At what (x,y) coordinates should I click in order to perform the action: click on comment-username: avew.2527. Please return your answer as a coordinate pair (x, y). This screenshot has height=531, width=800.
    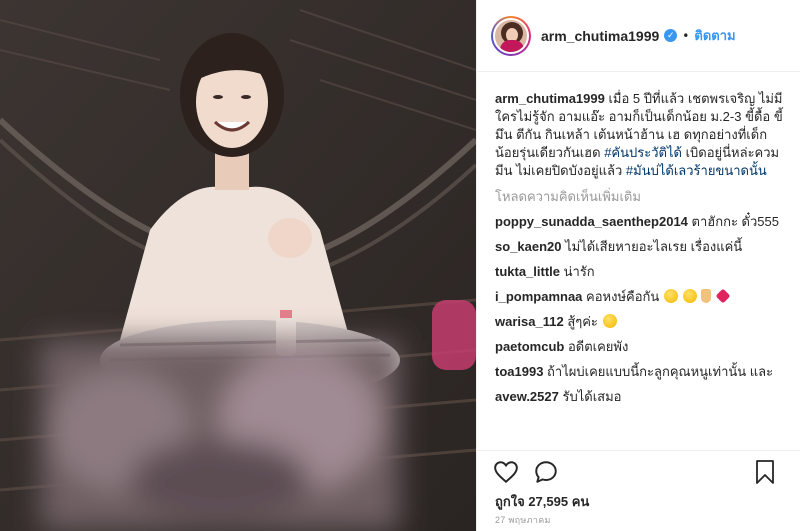
    Looking at the image, I should click on (527, 396).